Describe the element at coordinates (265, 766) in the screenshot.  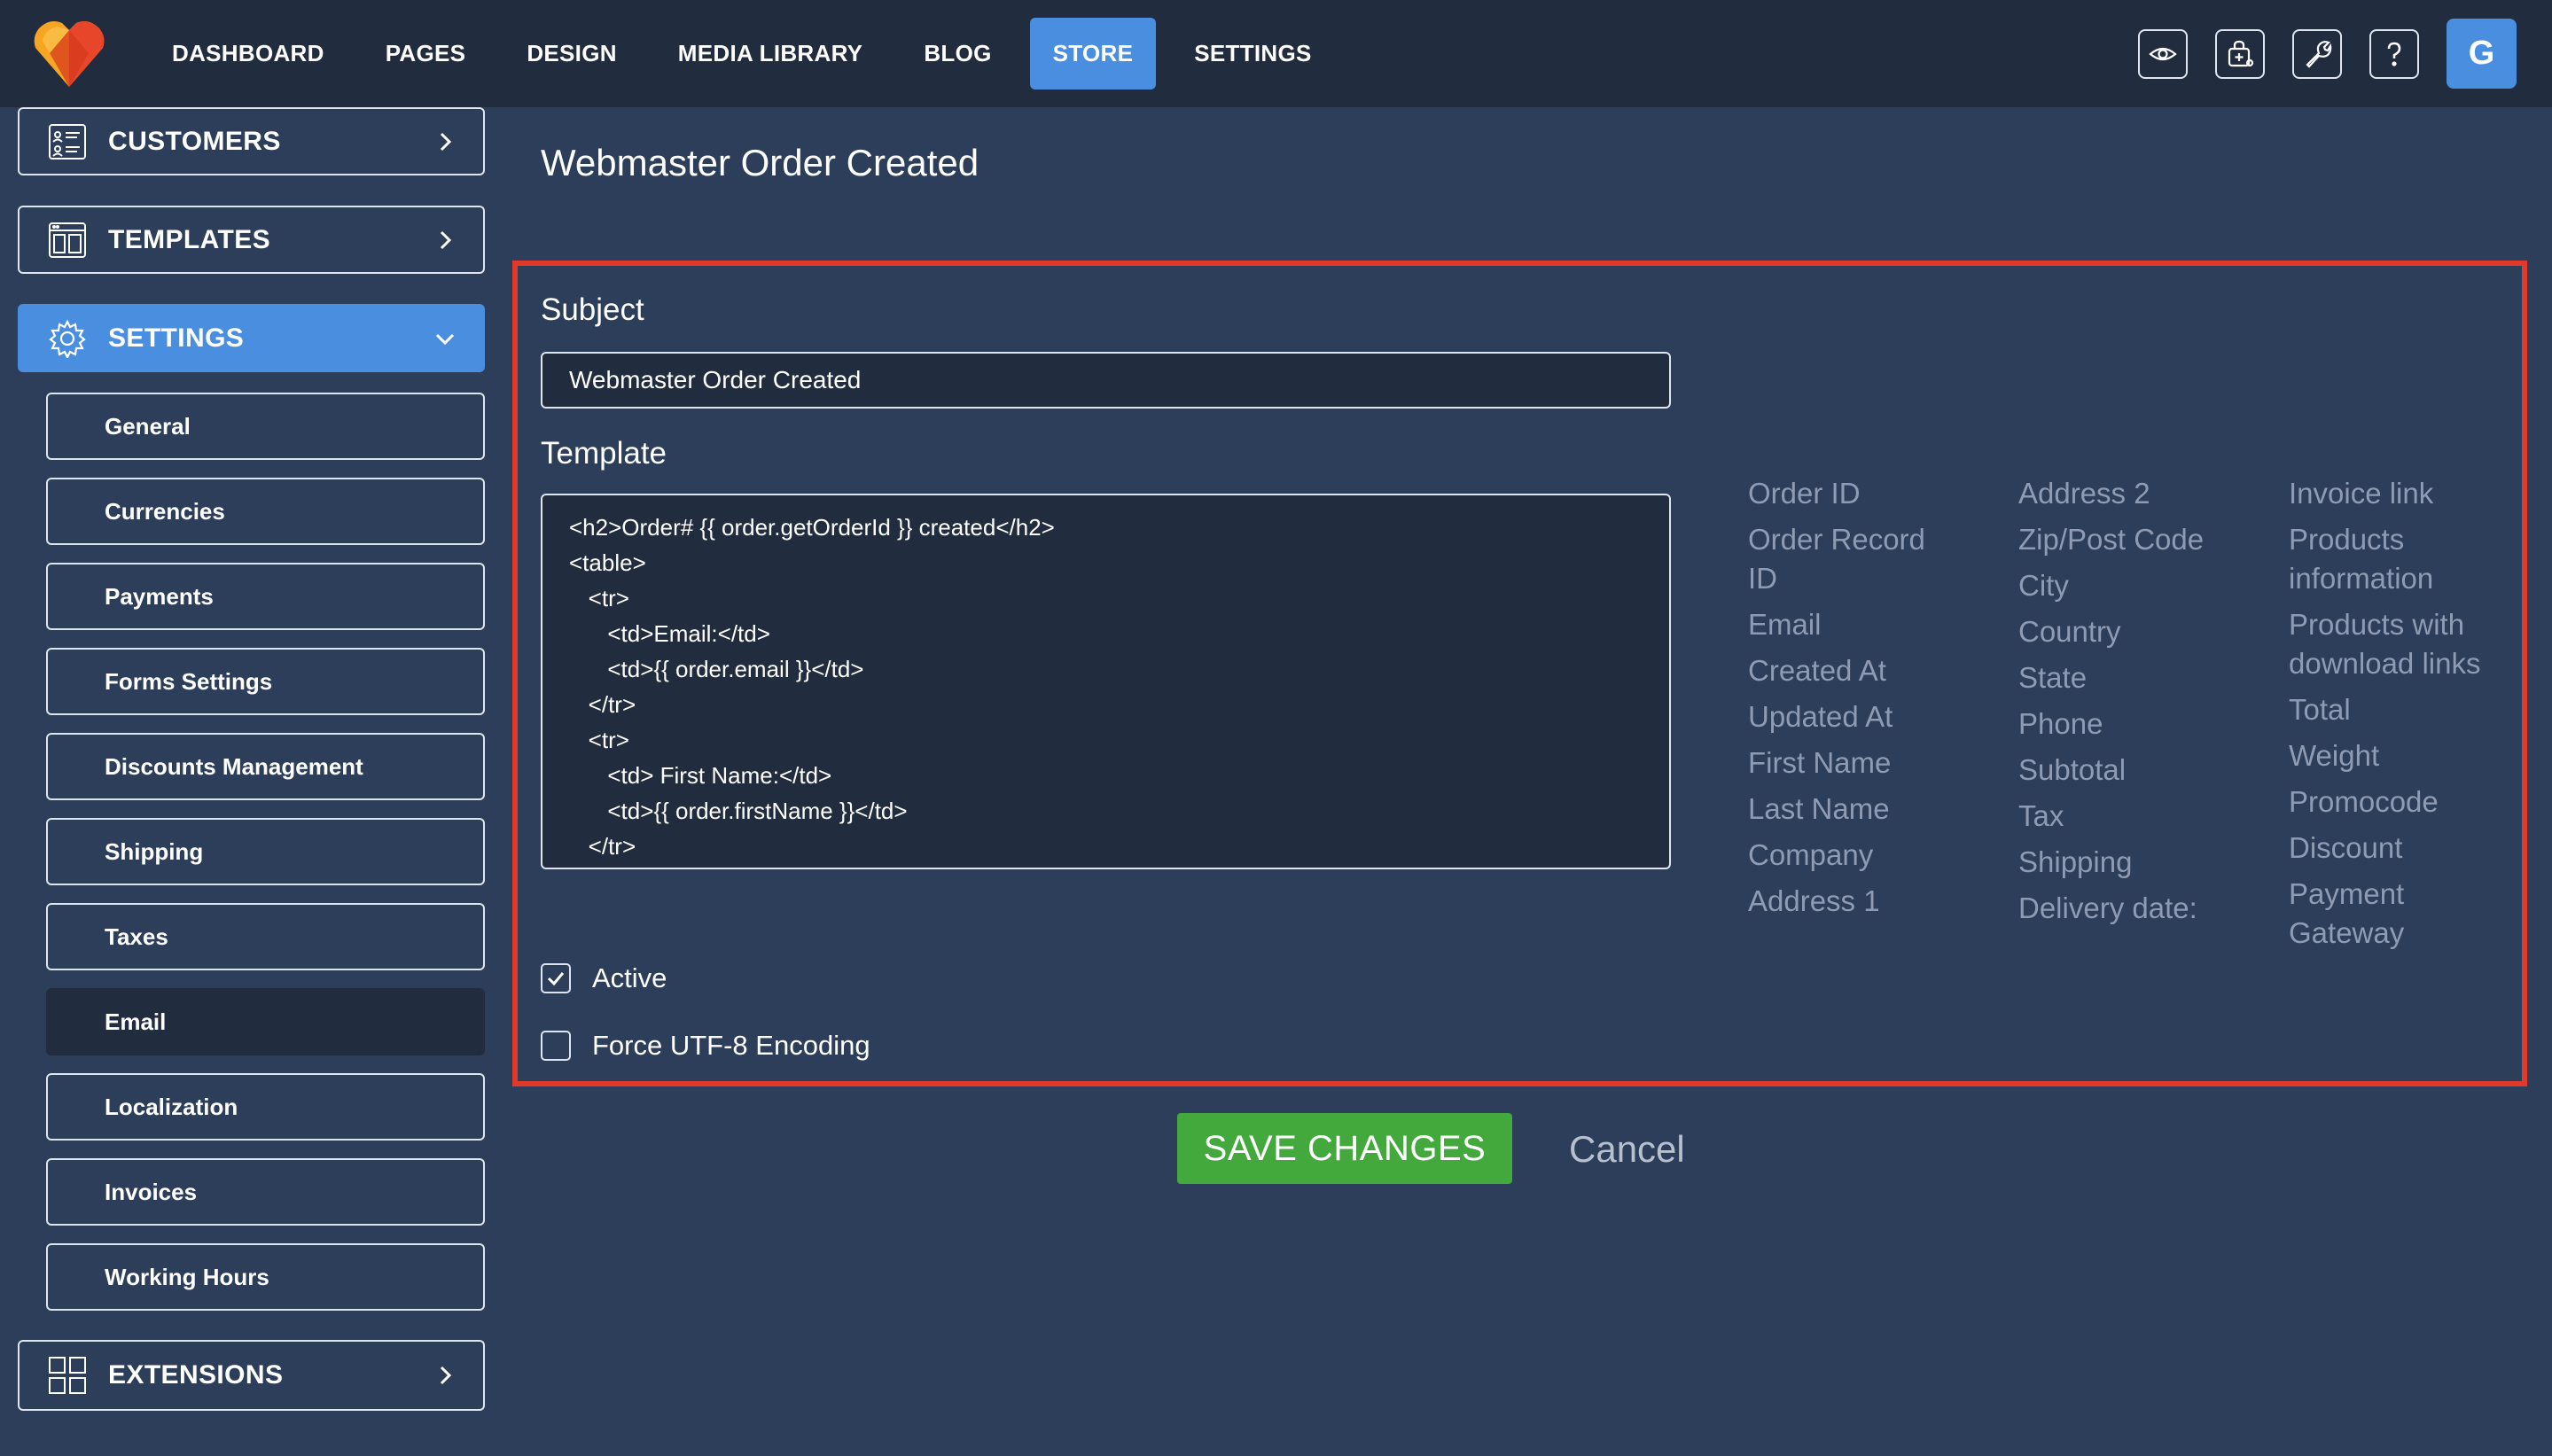
I see `sidebar-item-discounts-management: Discounts Management` at that location.